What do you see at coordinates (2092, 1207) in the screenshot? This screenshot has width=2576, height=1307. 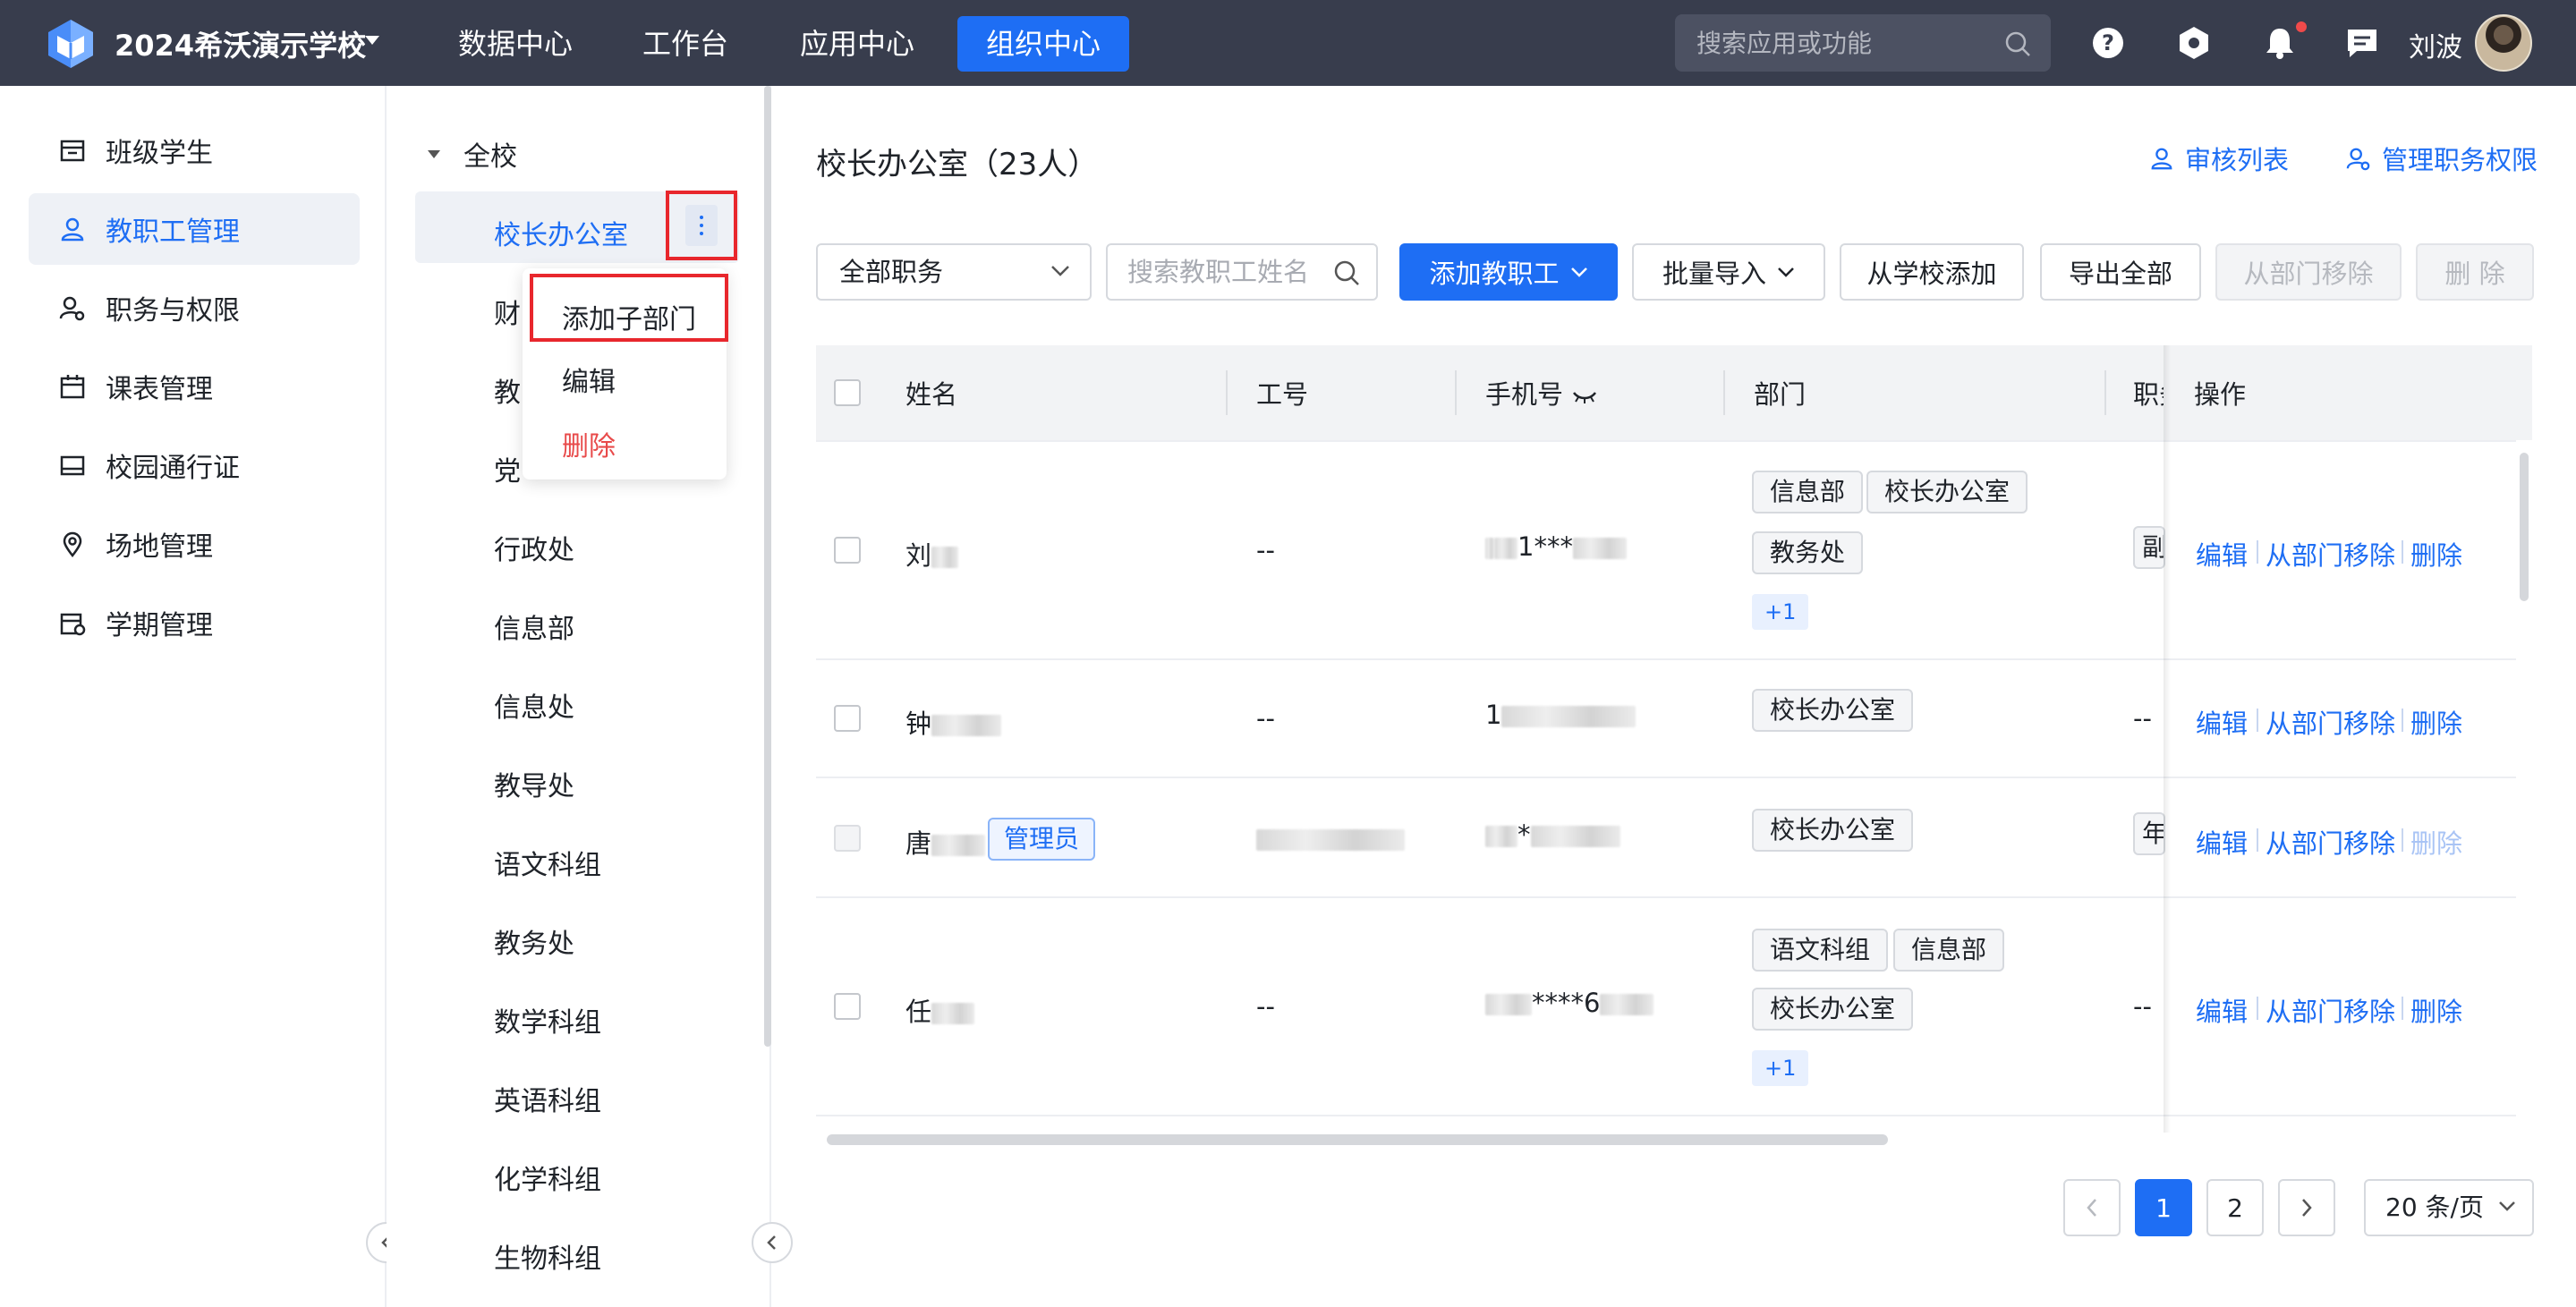 I see `prev-page-button` at bounding box center [2092, 1207].